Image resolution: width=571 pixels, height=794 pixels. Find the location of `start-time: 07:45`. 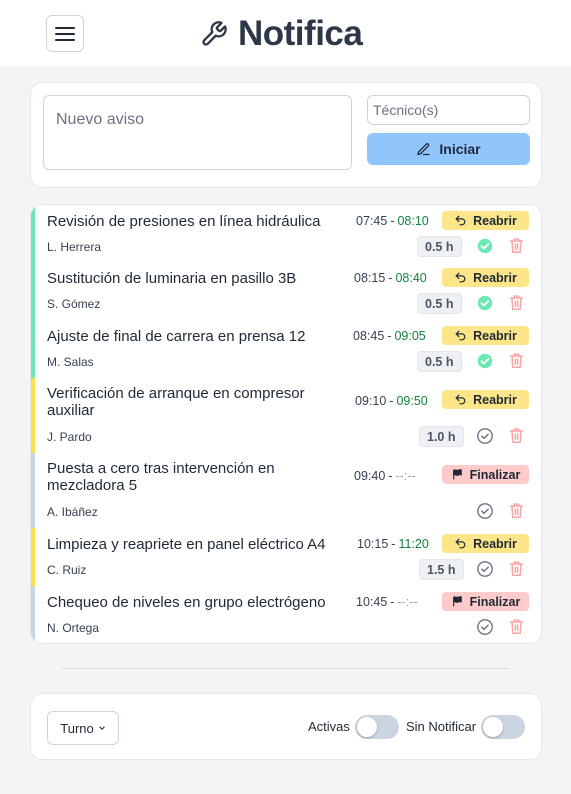

start-time: 07:45 is located at coordinates (372, 221).